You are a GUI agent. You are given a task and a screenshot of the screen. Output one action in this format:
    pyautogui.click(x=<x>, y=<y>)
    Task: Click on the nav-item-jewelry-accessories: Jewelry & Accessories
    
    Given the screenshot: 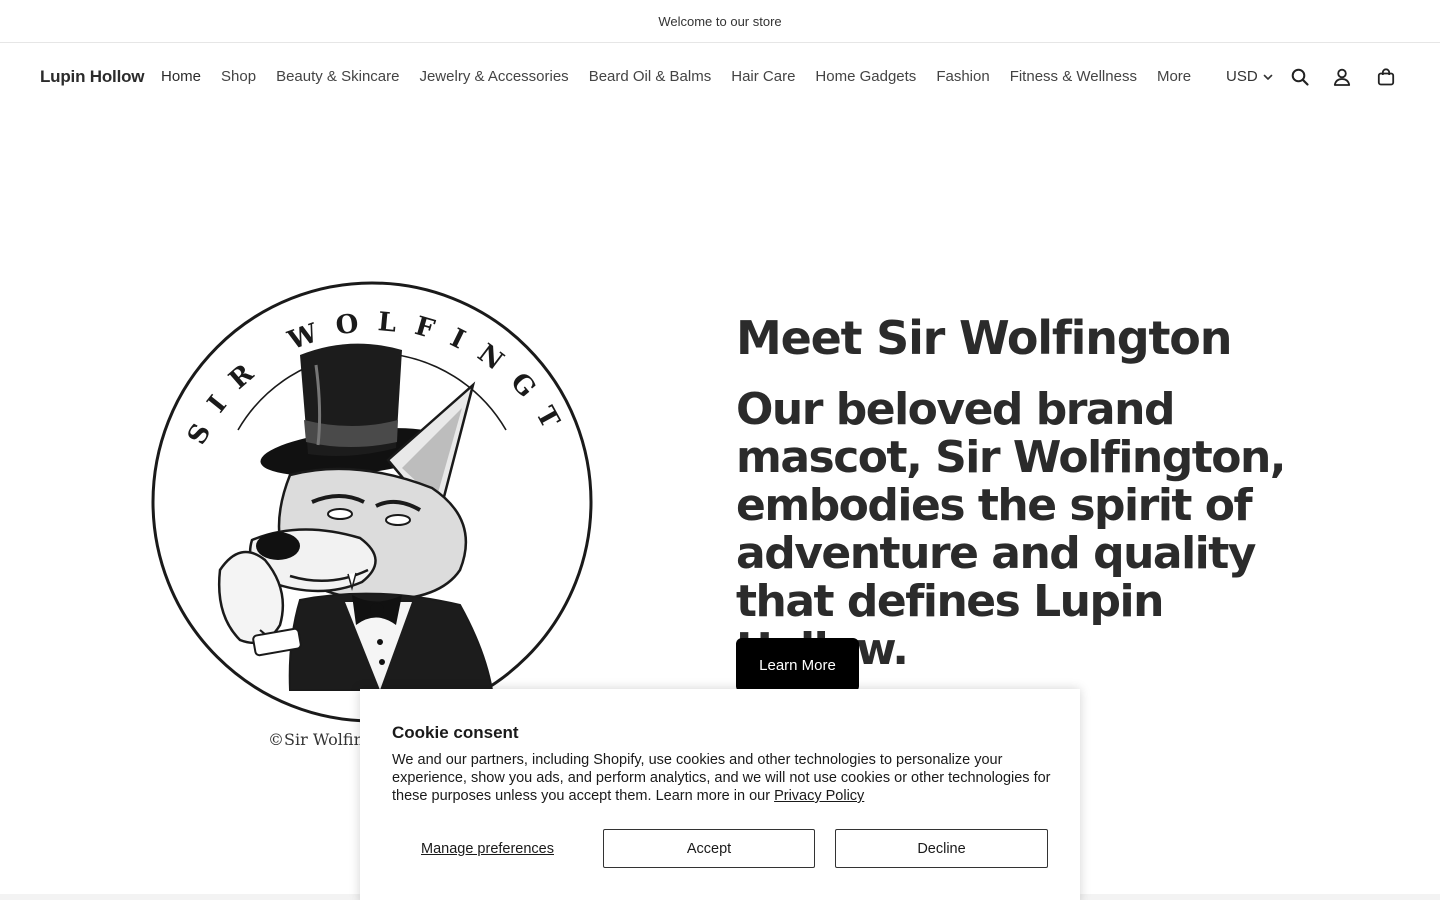 What is the action you would take?
    pyautogui.click(x=493, y=76)
    